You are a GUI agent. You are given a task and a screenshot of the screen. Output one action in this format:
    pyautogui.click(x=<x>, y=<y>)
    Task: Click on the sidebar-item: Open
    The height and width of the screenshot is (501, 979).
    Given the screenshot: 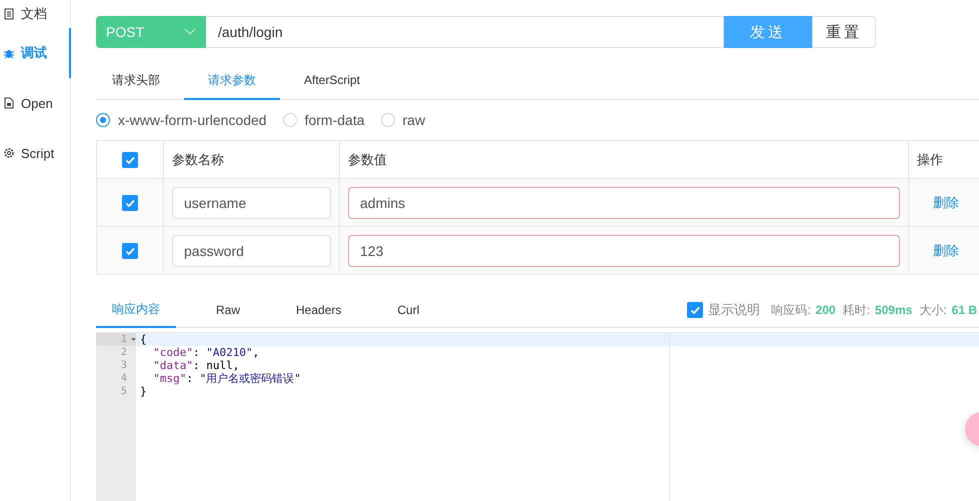 What is the action you would take?
    pyautogui.click(x=35, y=103)
    